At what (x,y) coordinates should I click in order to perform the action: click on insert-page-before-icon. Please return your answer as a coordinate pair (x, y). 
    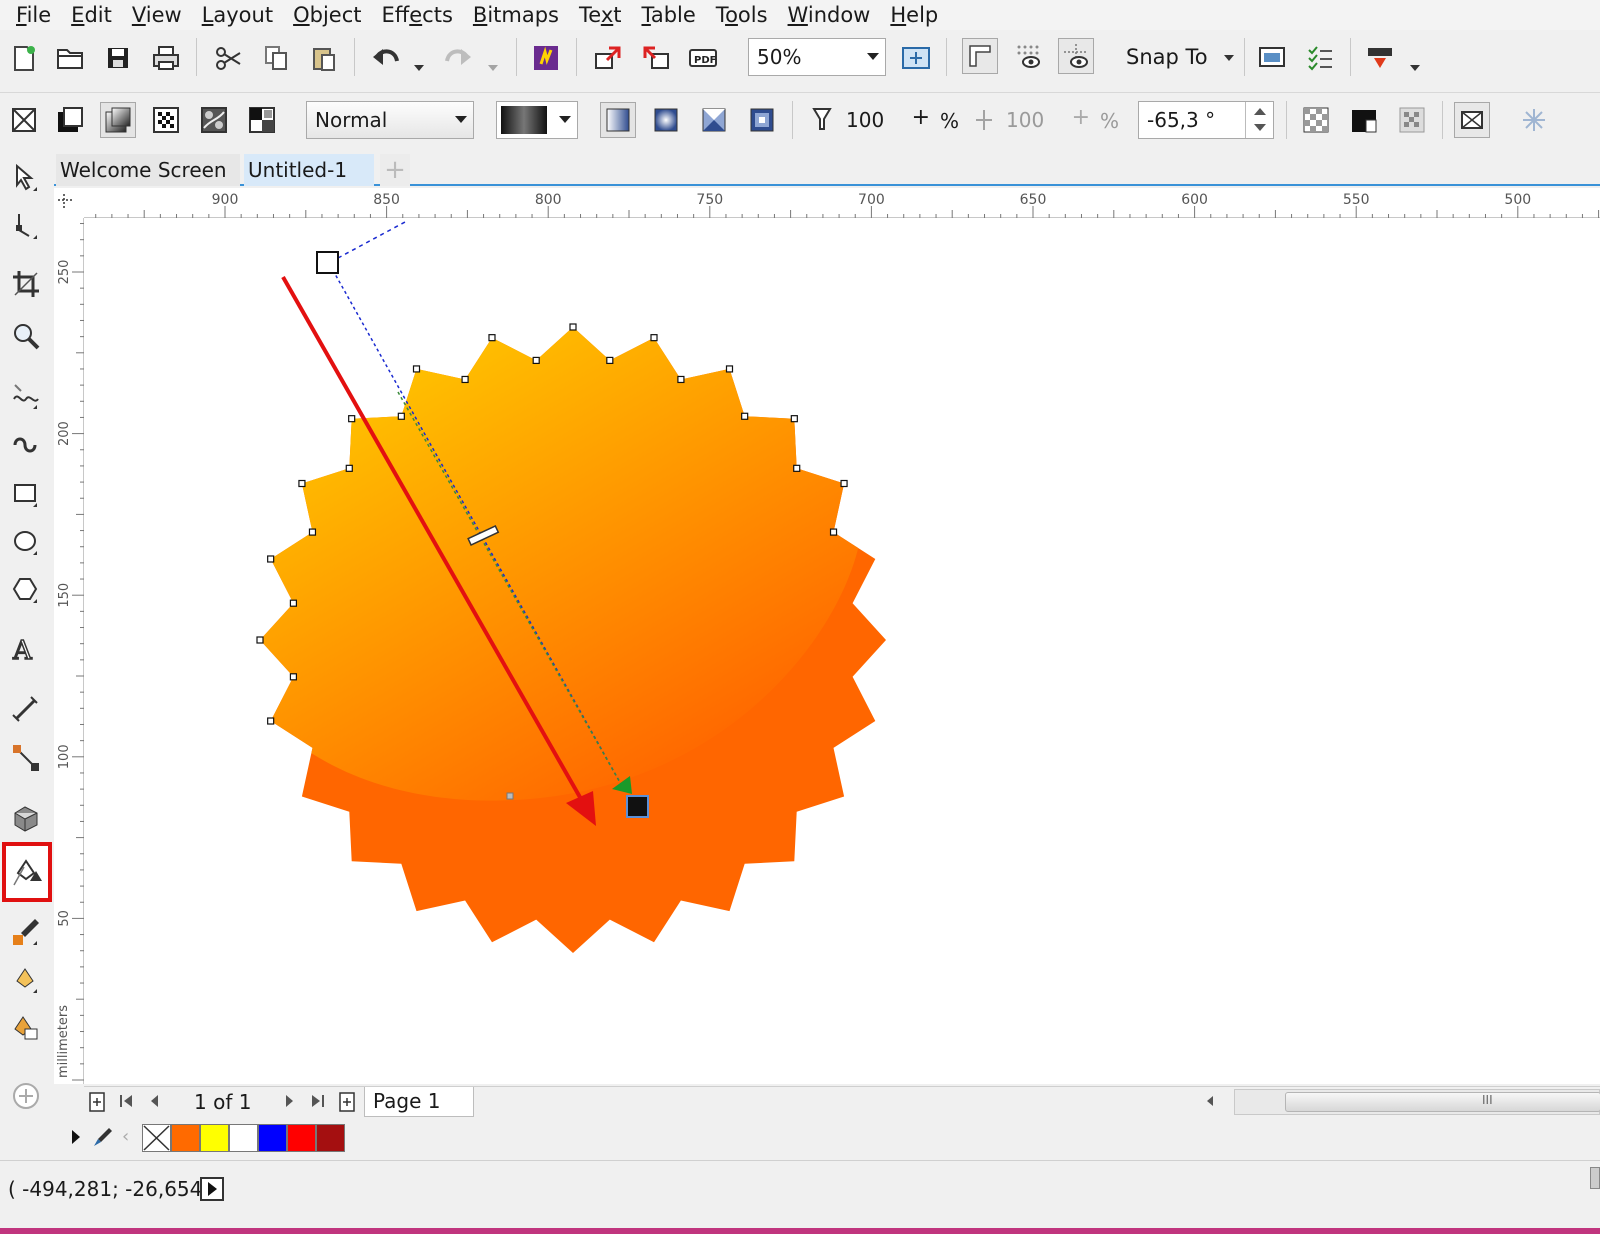
    Looking at the image, I should click on (97, 1104).